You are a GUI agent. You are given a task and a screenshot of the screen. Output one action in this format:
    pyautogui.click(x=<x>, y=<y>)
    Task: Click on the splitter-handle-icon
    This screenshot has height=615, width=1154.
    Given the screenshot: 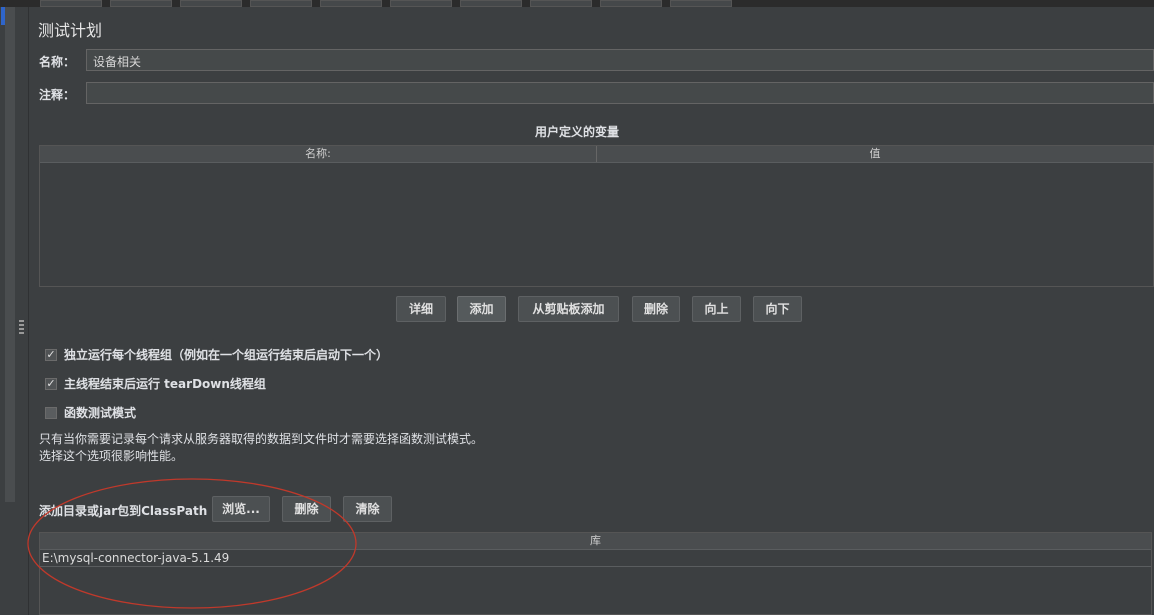 What is the action you would take?
    pyautogui.click(x=22, y=327)
    